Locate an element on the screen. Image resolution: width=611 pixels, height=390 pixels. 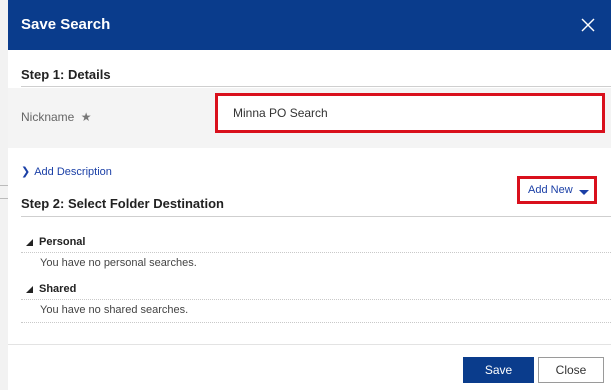
background-page-edge is located at coordinates (4, 195).